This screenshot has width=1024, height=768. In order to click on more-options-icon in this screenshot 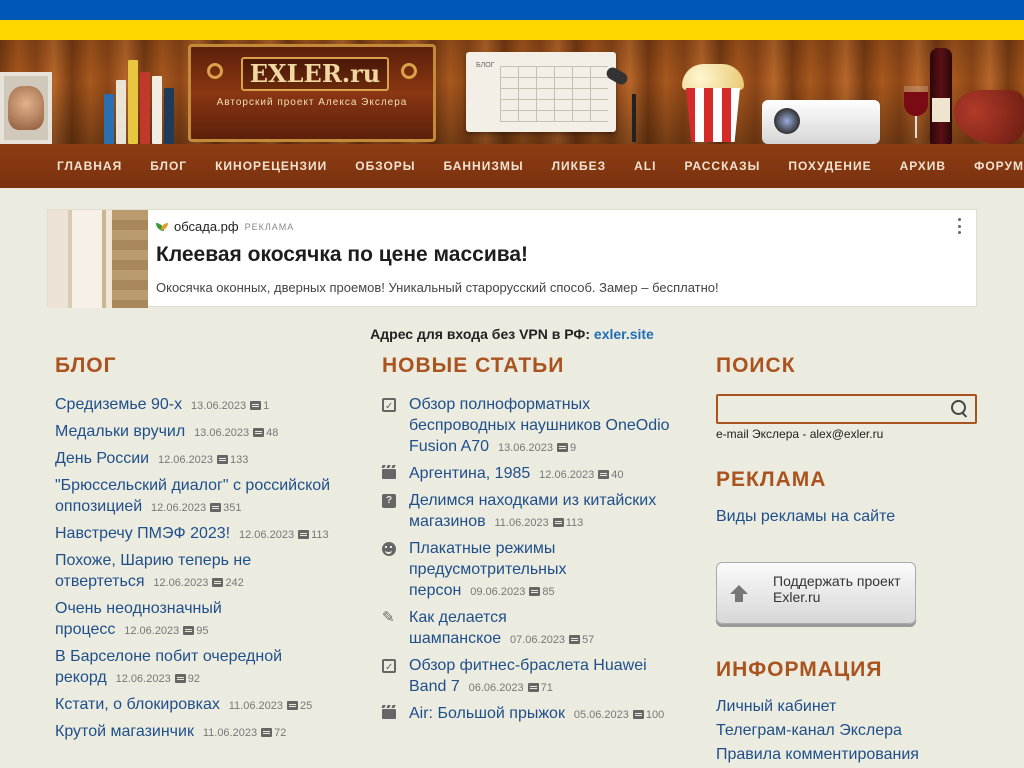, I will do `click(960, 226)`.